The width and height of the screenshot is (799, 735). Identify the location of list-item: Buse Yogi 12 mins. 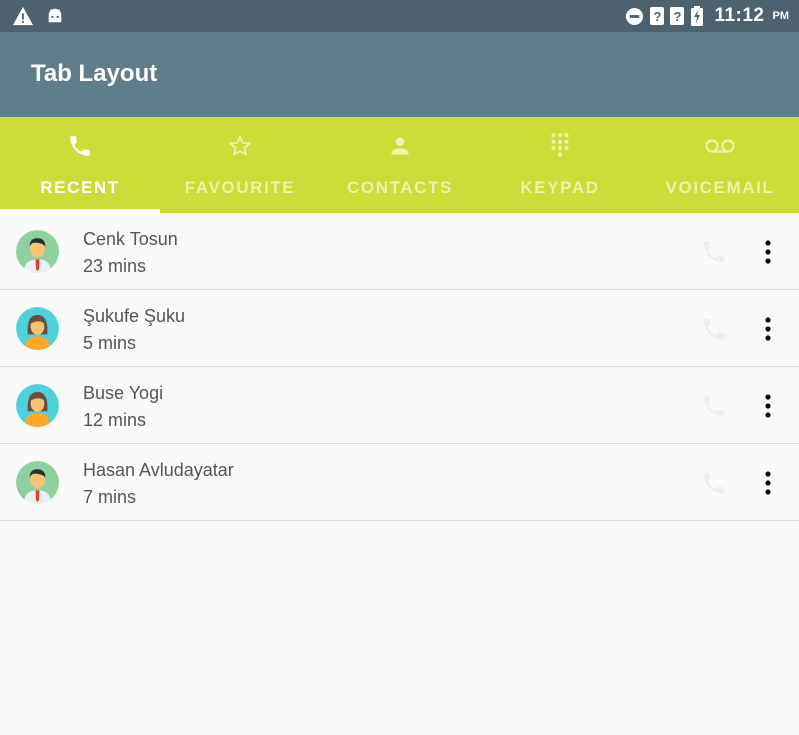
(399, 405).